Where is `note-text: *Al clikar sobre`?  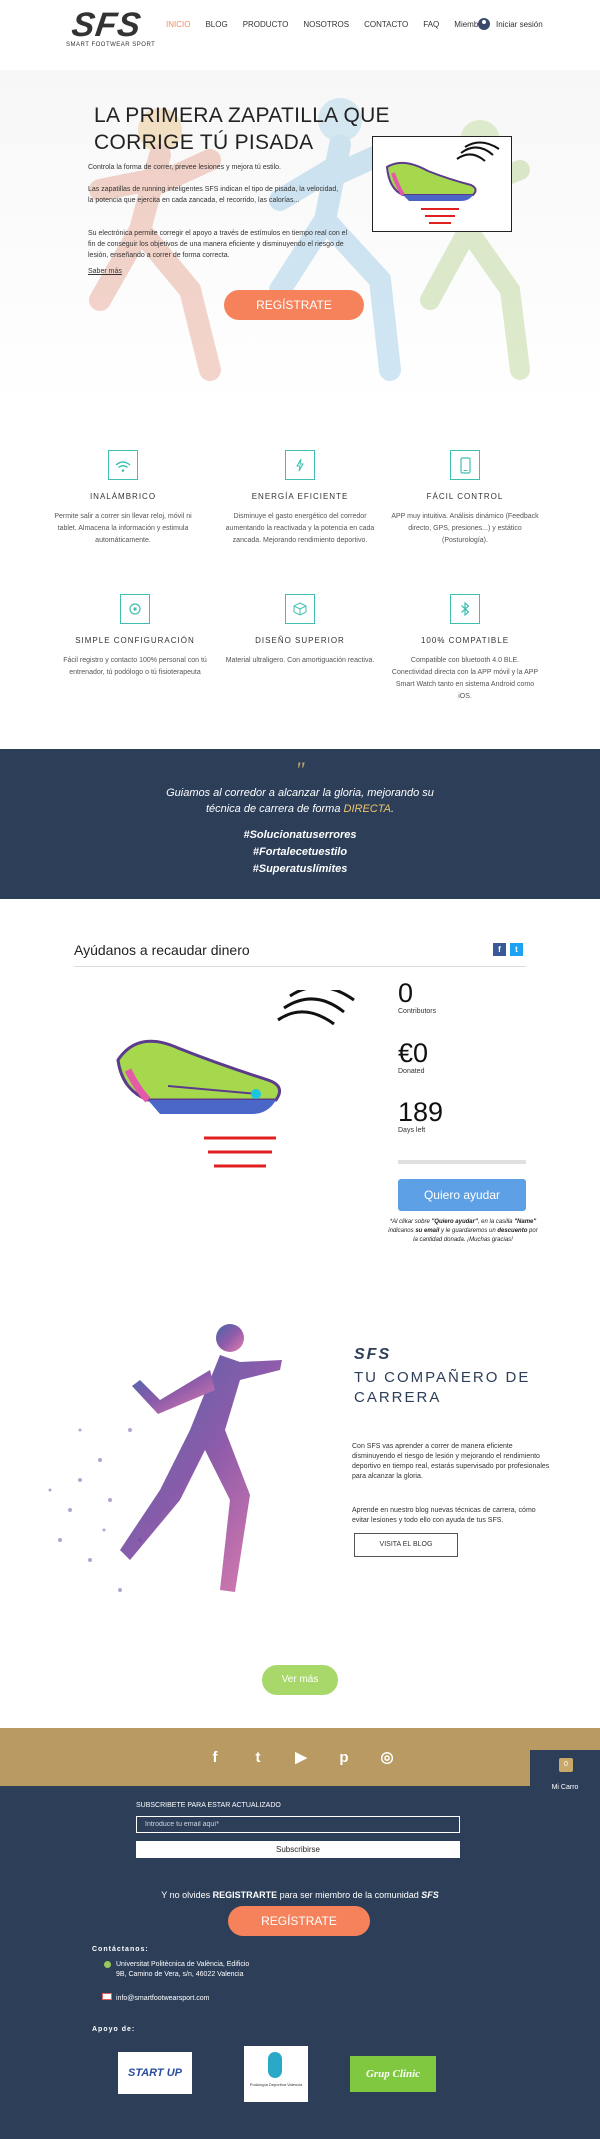 note-text: *Al clikar sobre is located at coordinates (410, 1222).